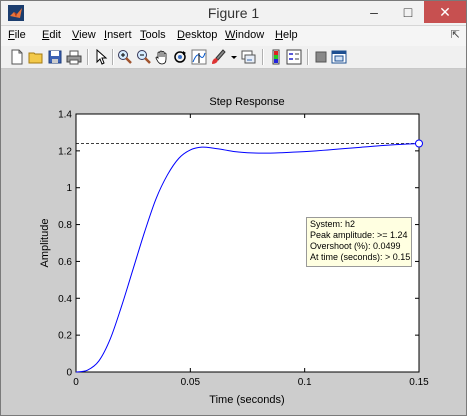 This screenshot has height=416, width=467. Describe the element at coordinates (65, 336) in the screenshot. I see `y-tick-label: 0.2` at that location.